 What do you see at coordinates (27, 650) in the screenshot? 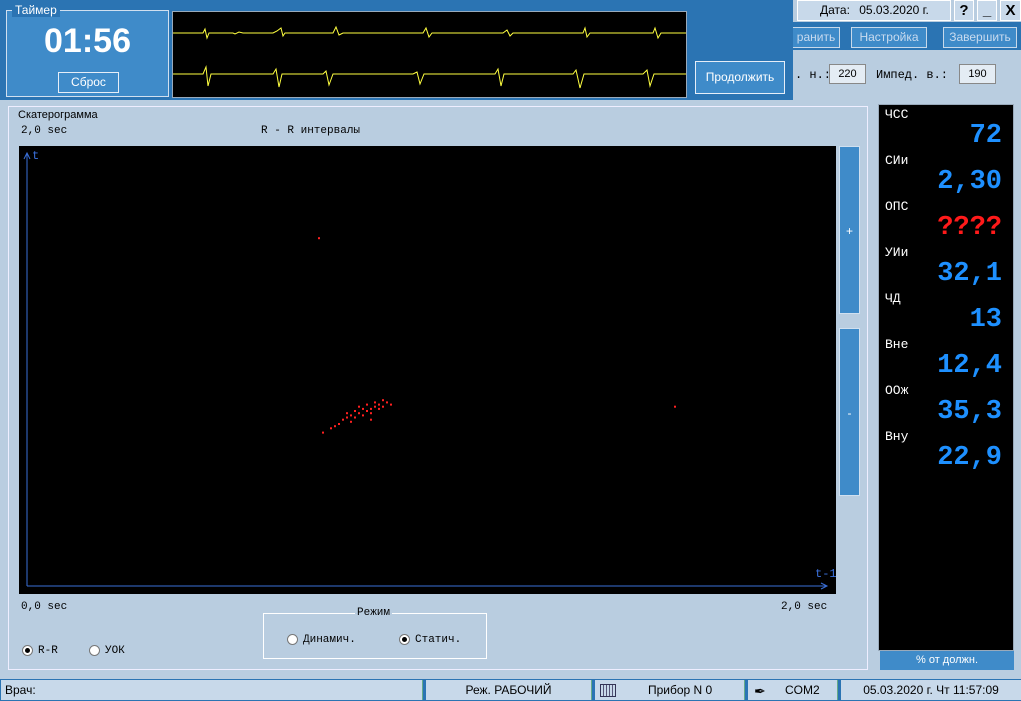
I see `rr-radio` at bounding box center [27, 650].